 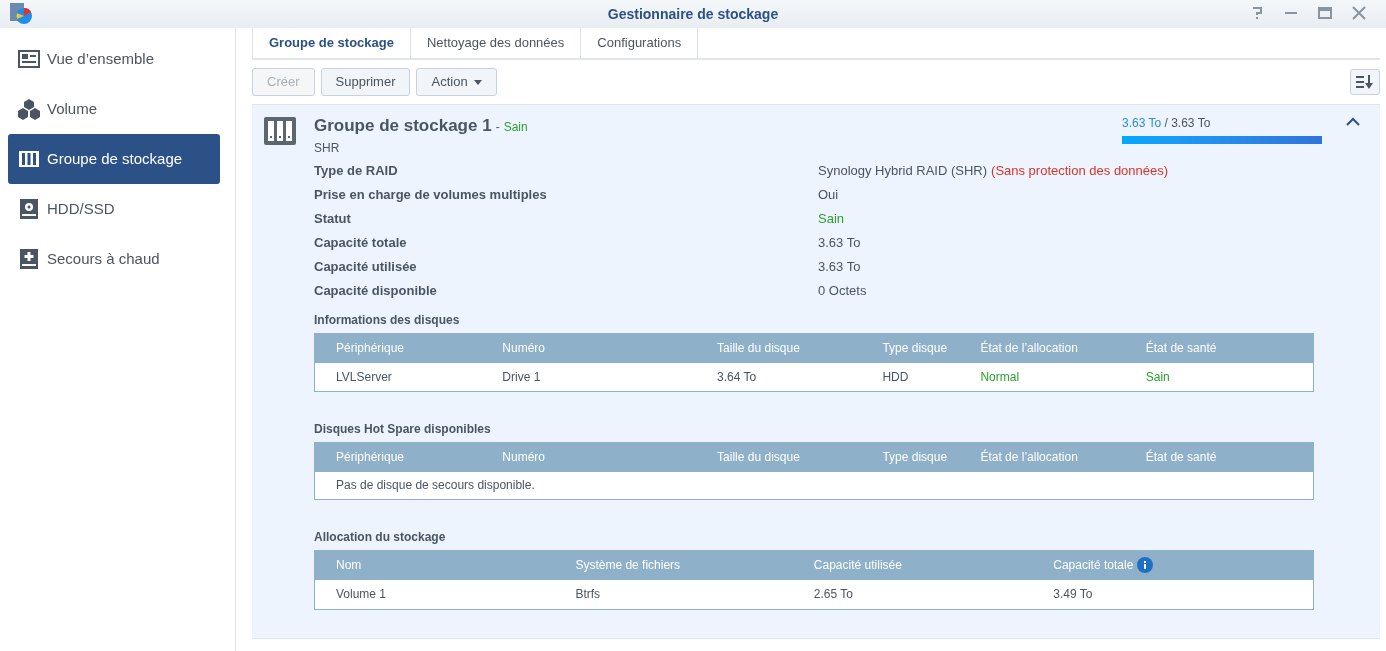 I want to click on tab: Nettoyage des données, so click(x=496, y=43).